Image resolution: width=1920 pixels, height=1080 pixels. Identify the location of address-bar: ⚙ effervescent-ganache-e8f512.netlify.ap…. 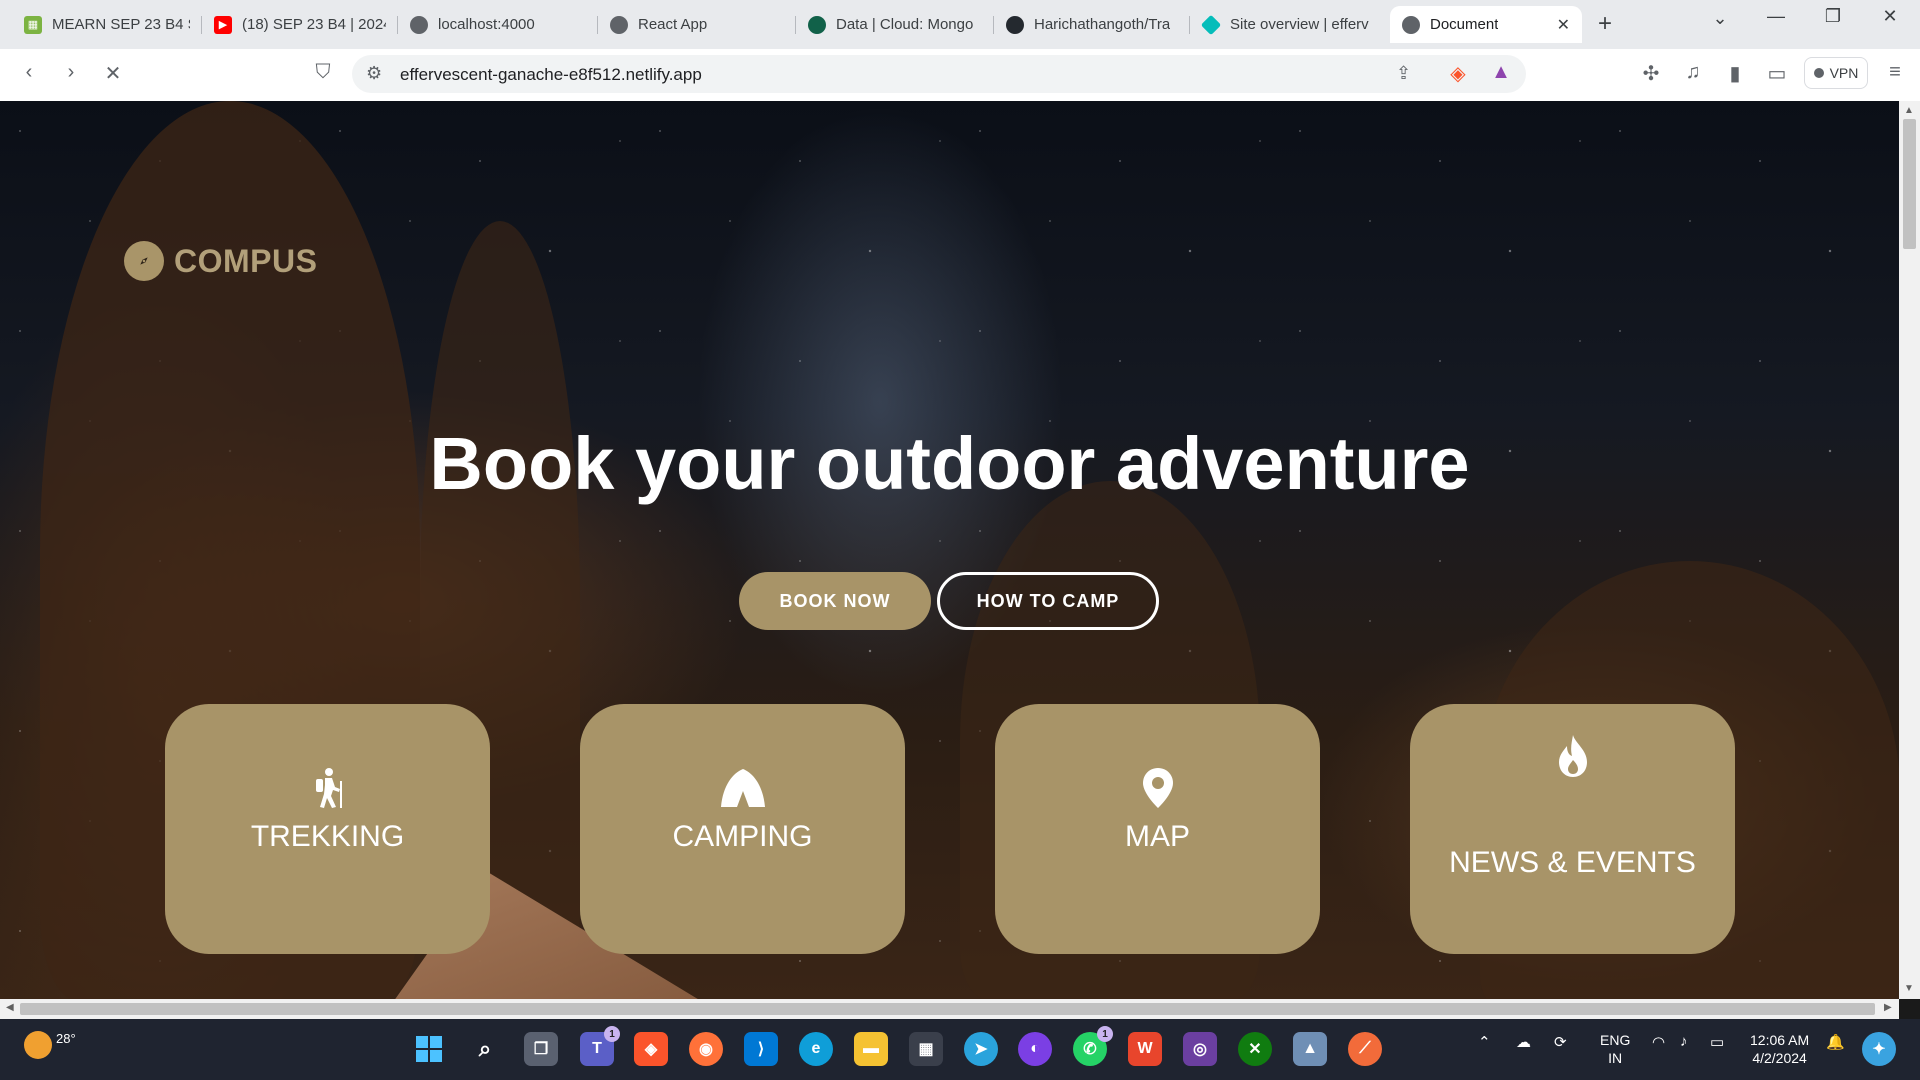
(939, 74).